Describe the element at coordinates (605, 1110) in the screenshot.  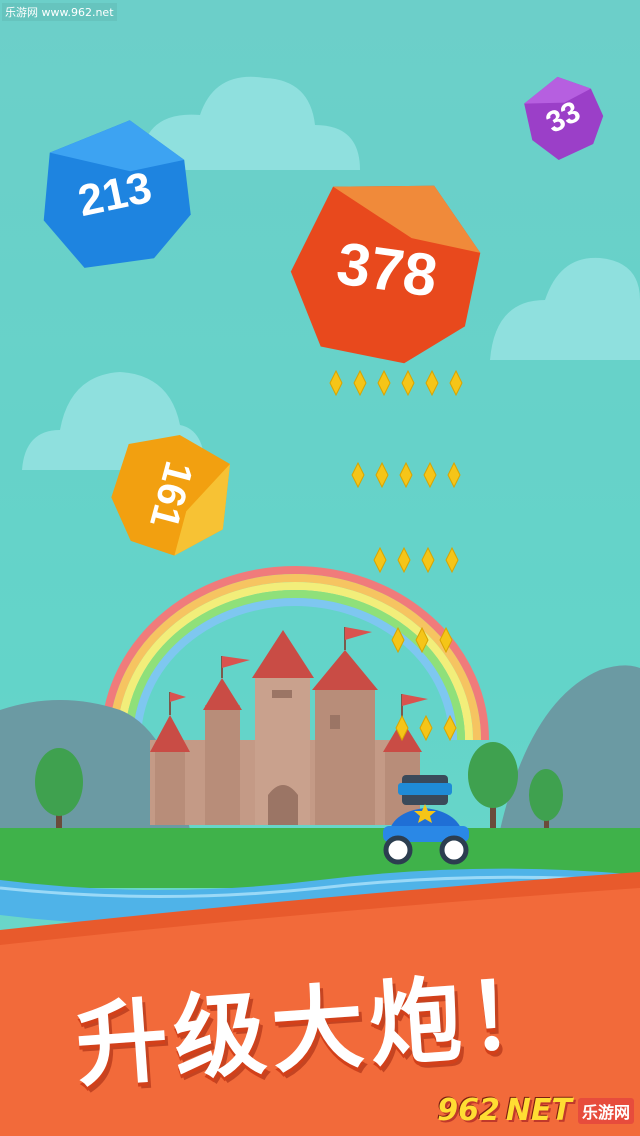
I see `brand-sub: 乐游网` at that location.